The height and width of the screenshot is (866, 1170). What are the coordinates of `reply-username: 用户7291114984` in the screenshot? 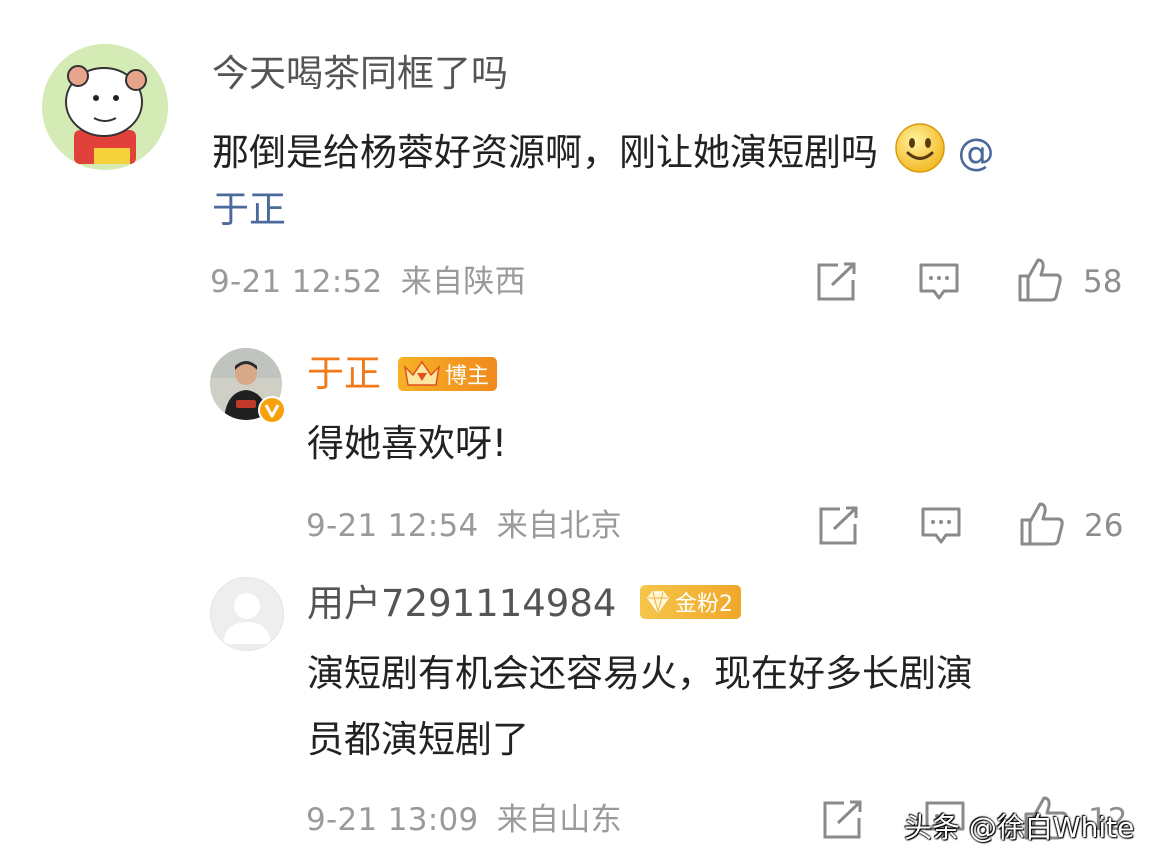 It's located at (461, 604).